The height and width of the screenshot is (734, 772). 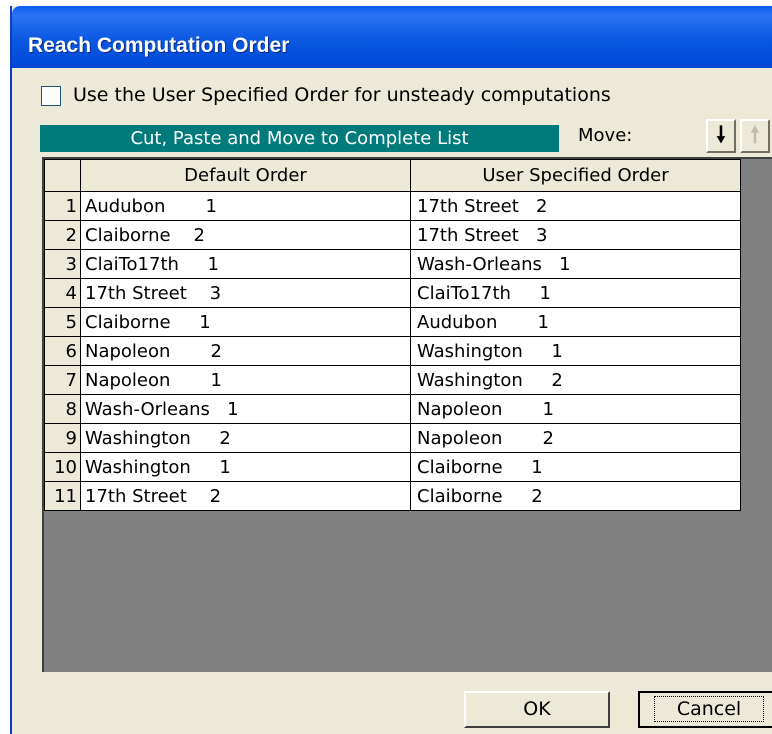 What do you see at coordinates (709, 709) in the screenshot?
I see `cancel-button-label: Cancel` at bounding box center [709, 709].